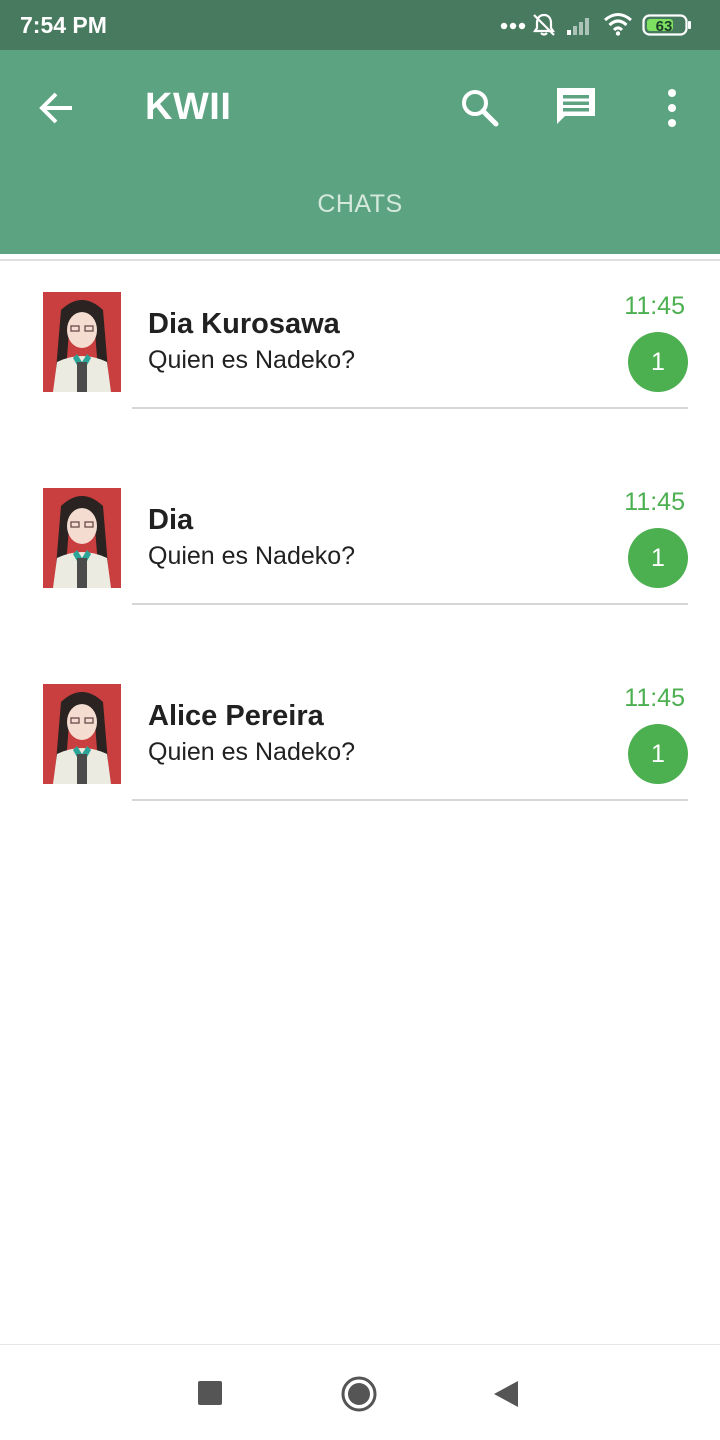 This screenshot has width=720, height=1440. What do you see at coordinates (171, 520) in the screenshot?
I see `chat-name: Dia` at bounding box center [171, 520].